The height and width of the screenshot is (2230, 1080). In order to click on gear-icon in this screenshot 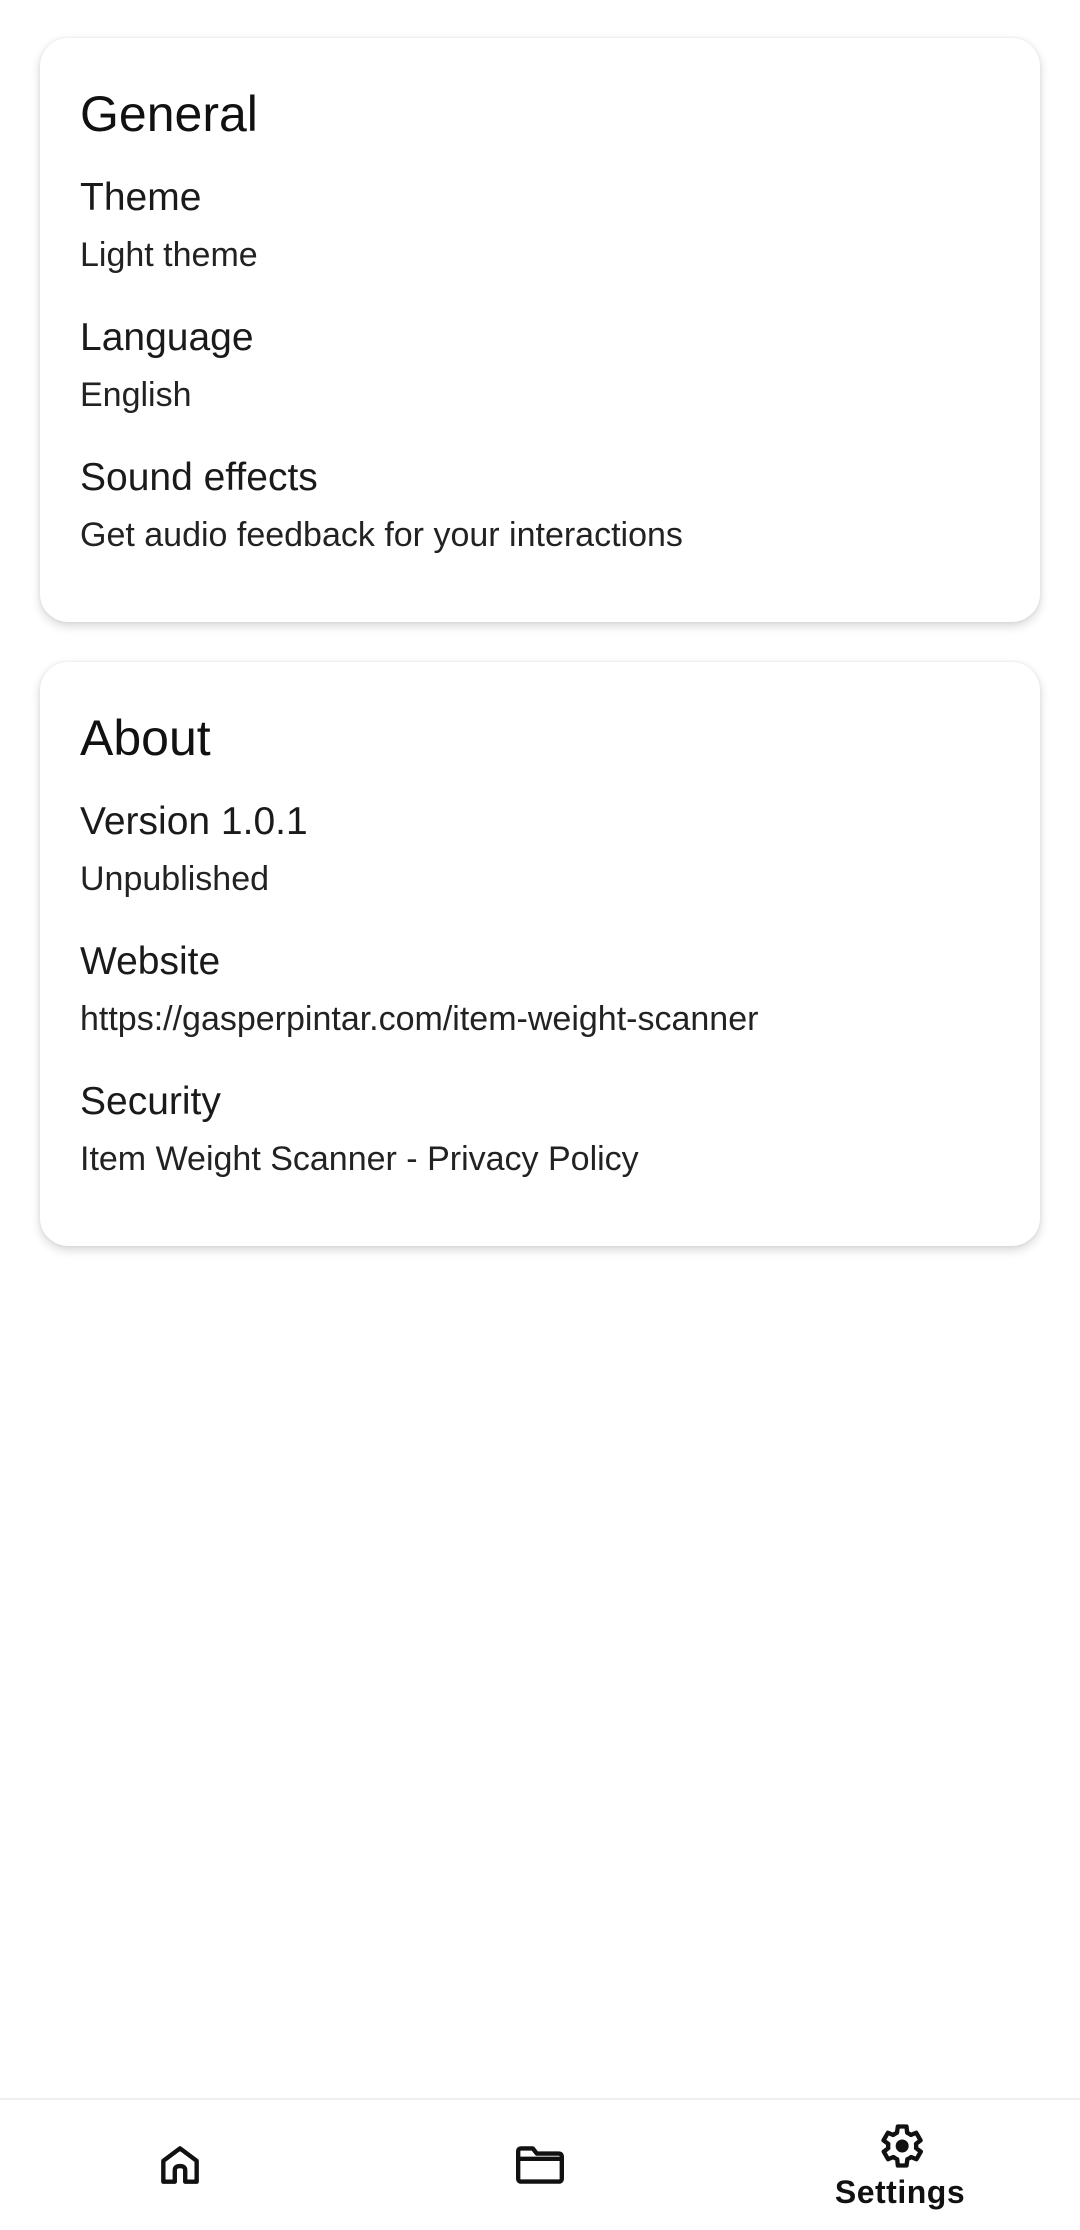, I will do `click(900, 2146)`.